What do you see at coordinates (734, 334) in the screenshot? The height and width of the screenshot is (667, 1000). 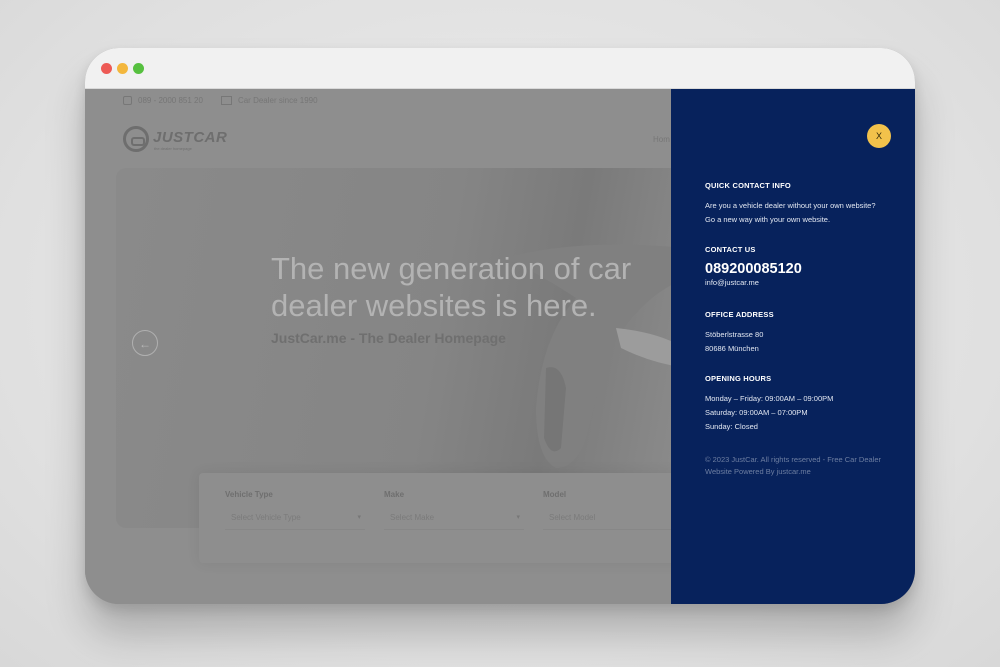 I see `office-street: Stöberlstrasse 80` at bounding box center [734, 334].